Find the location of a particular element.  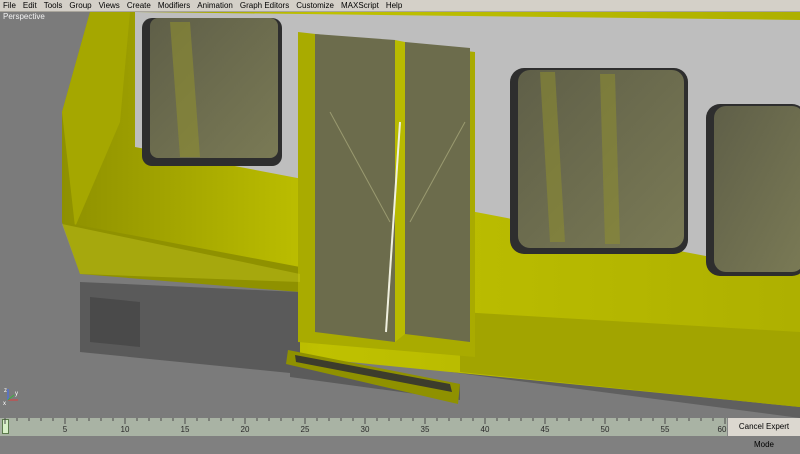

axis-x-label: x is located at coordinates (4, 403).